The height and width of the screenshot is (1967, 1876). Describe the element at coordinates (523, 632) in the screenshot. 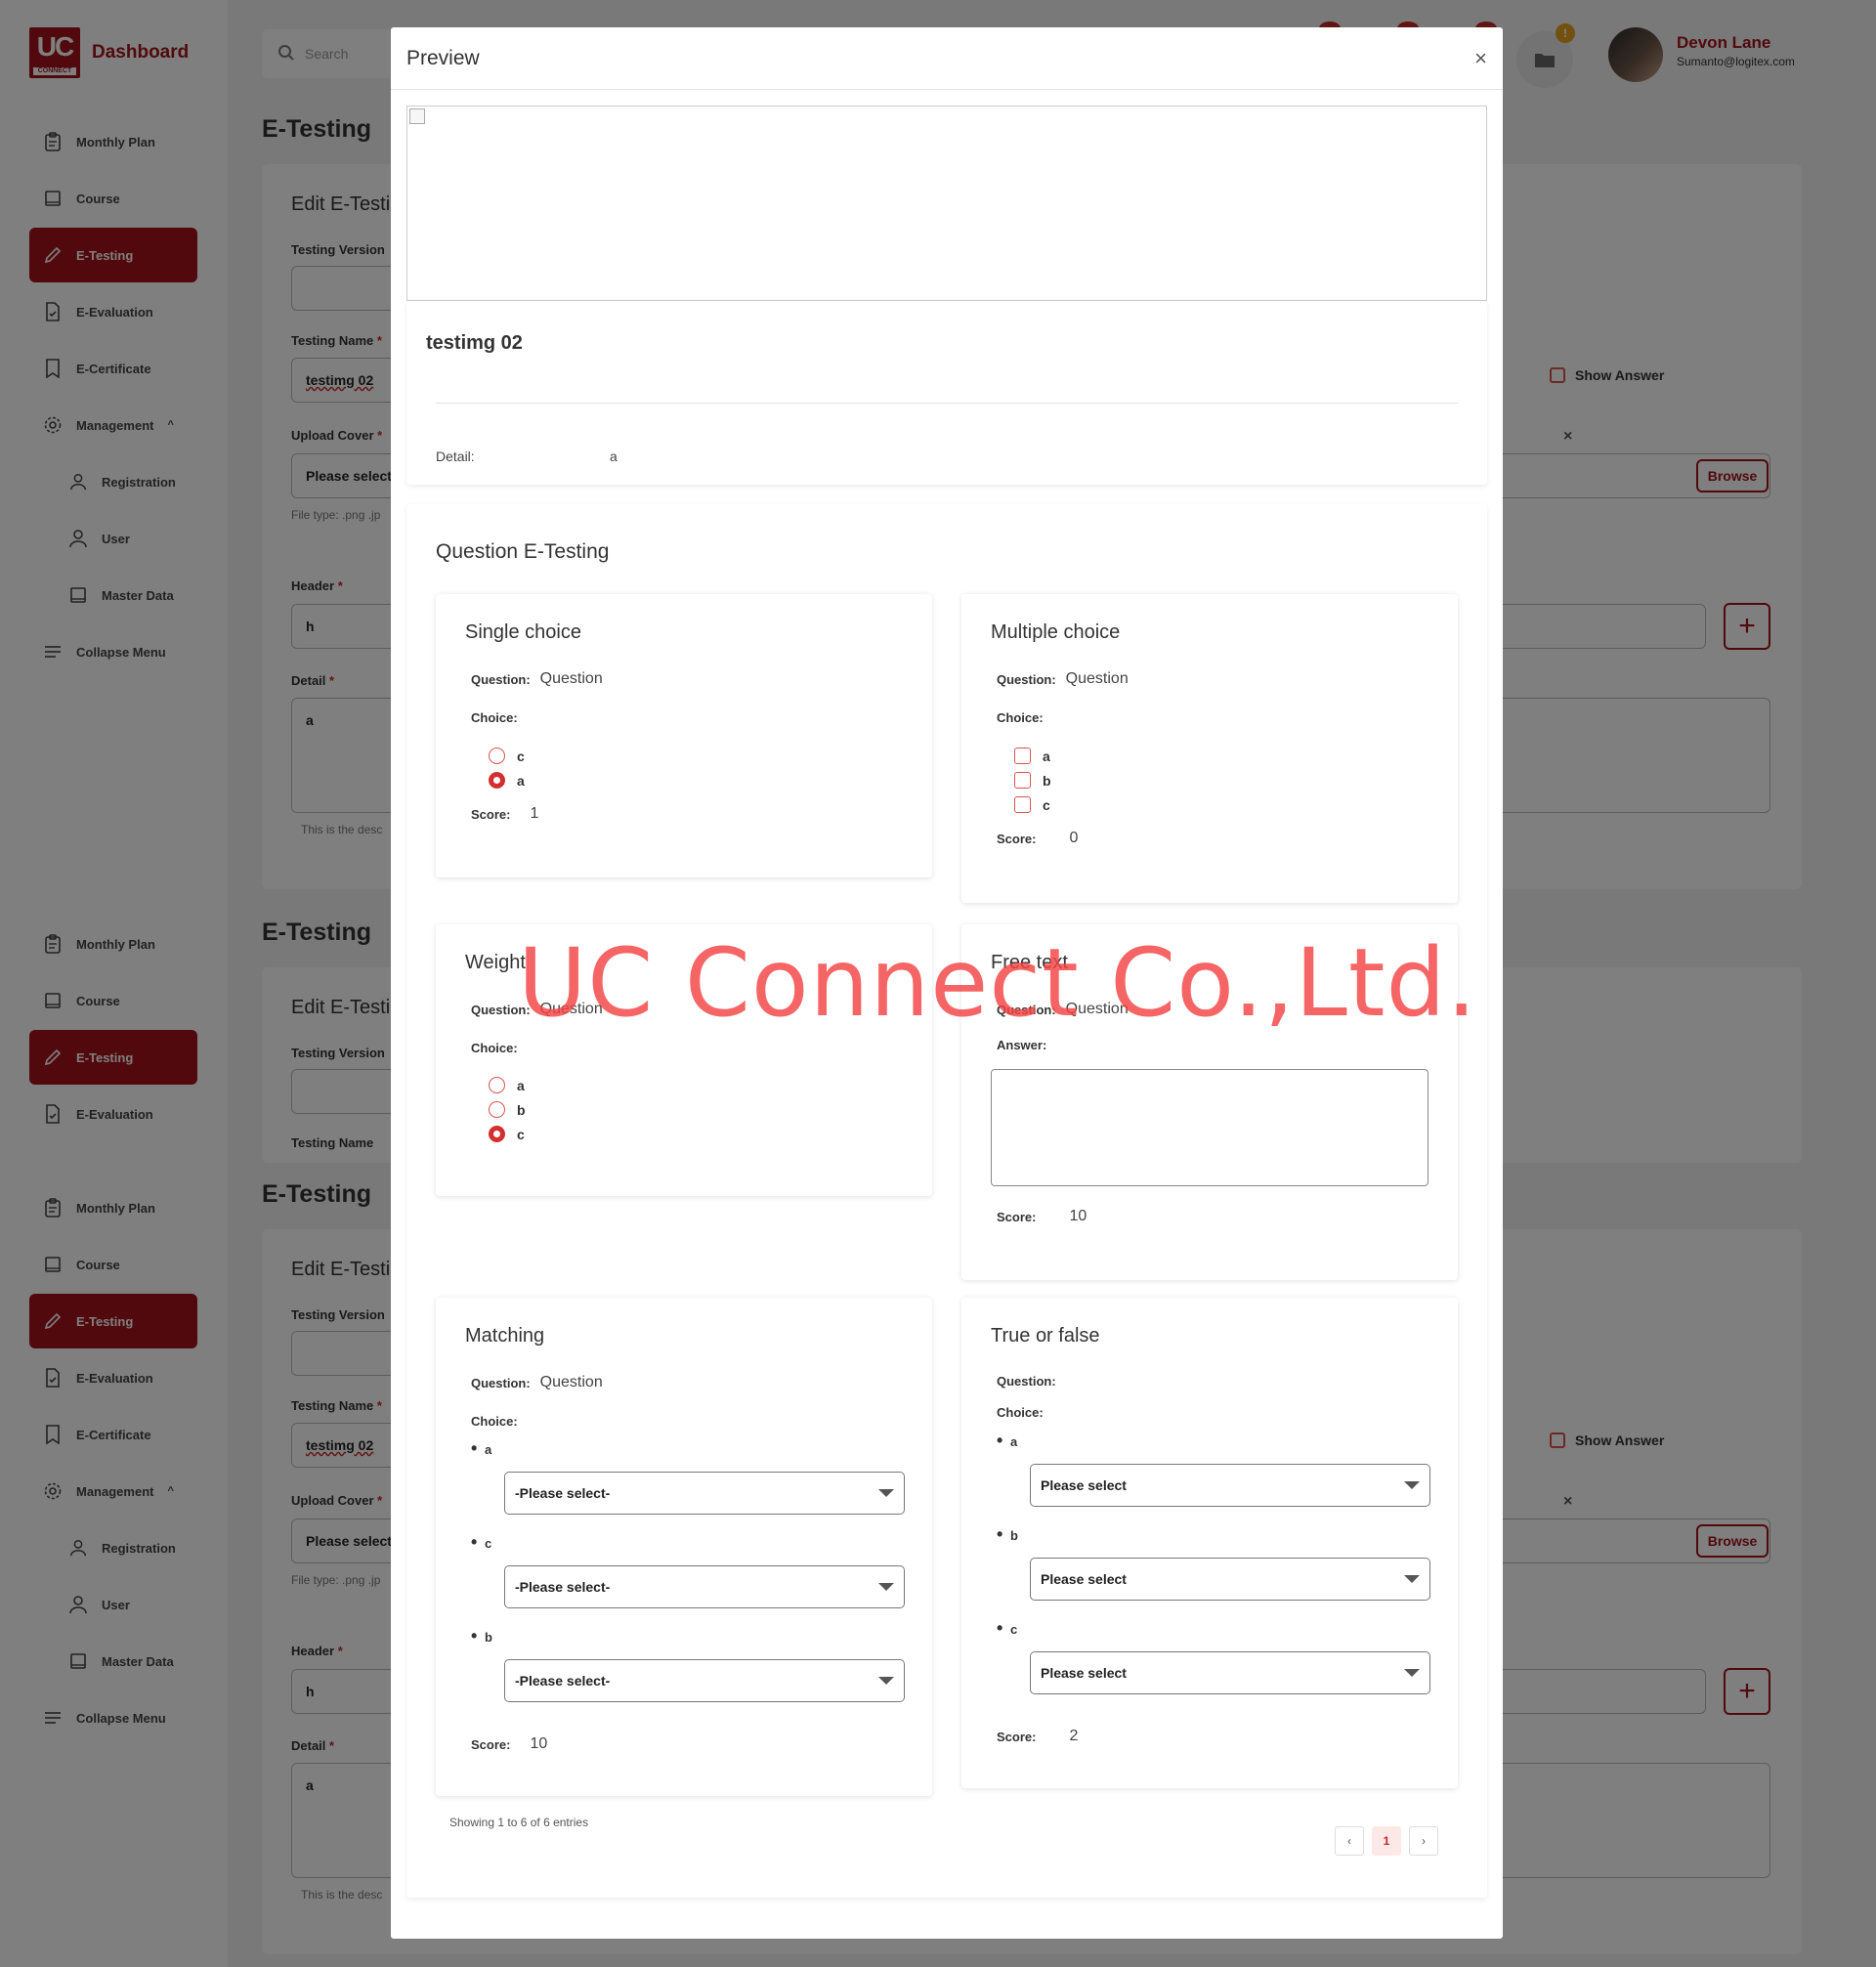

I see `question-type-title: Single choice` at that location.